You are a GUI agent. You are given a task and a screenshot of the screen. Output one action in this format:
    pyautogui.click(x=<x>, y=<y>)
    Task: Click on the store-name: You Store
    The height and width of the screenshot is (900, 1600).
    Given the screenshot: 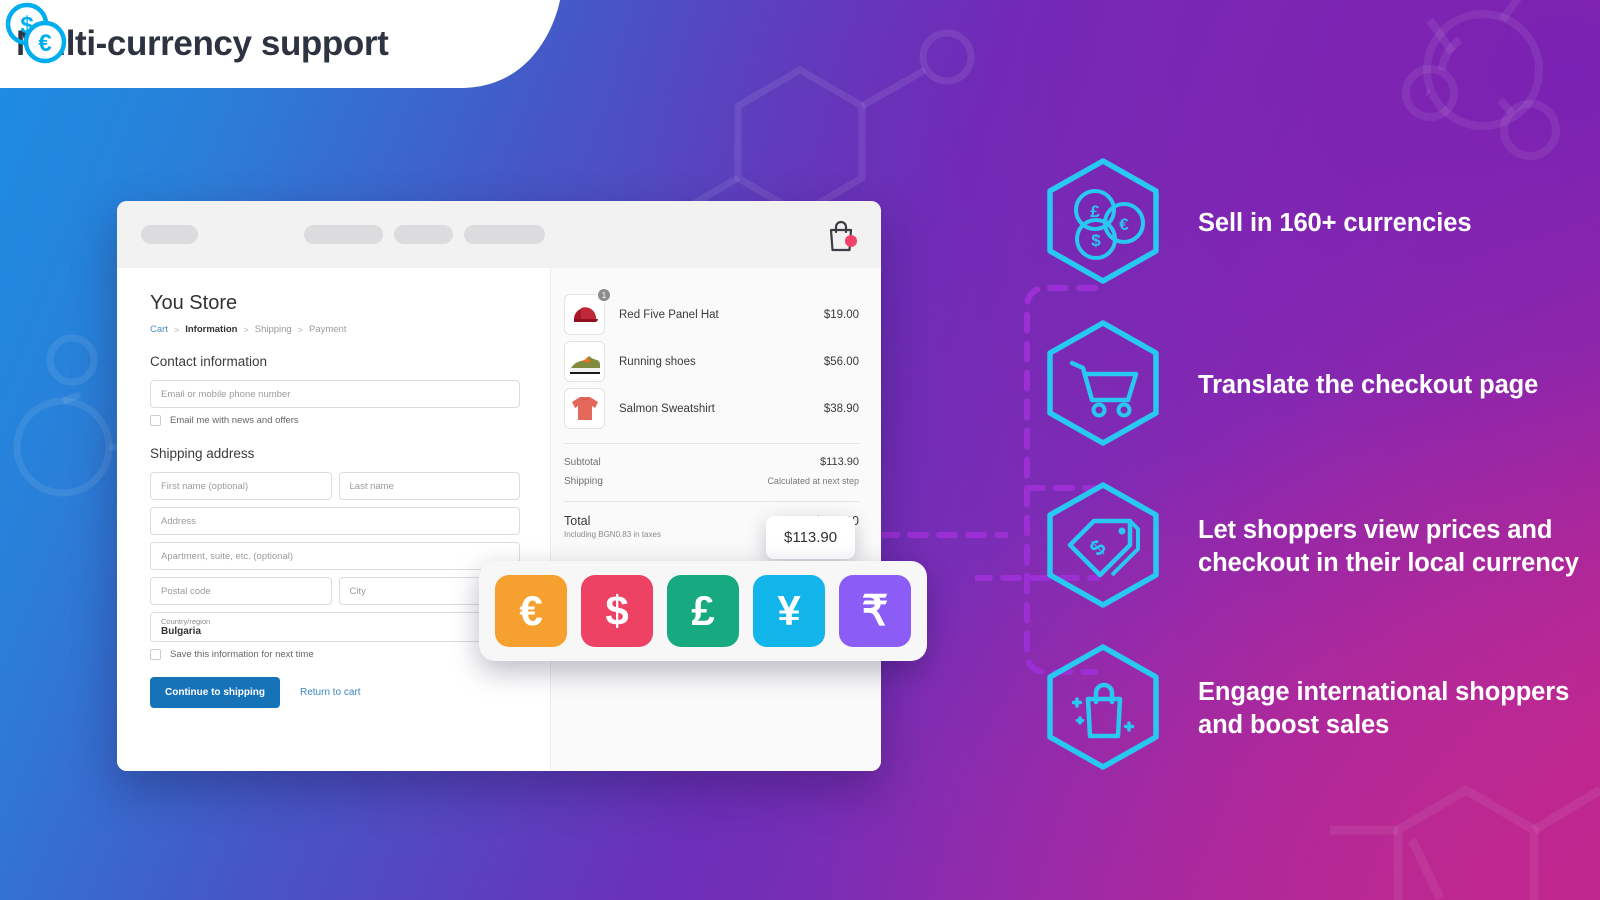 What is the action you would take?
    pyautogui.click(x=194, y=303)
    